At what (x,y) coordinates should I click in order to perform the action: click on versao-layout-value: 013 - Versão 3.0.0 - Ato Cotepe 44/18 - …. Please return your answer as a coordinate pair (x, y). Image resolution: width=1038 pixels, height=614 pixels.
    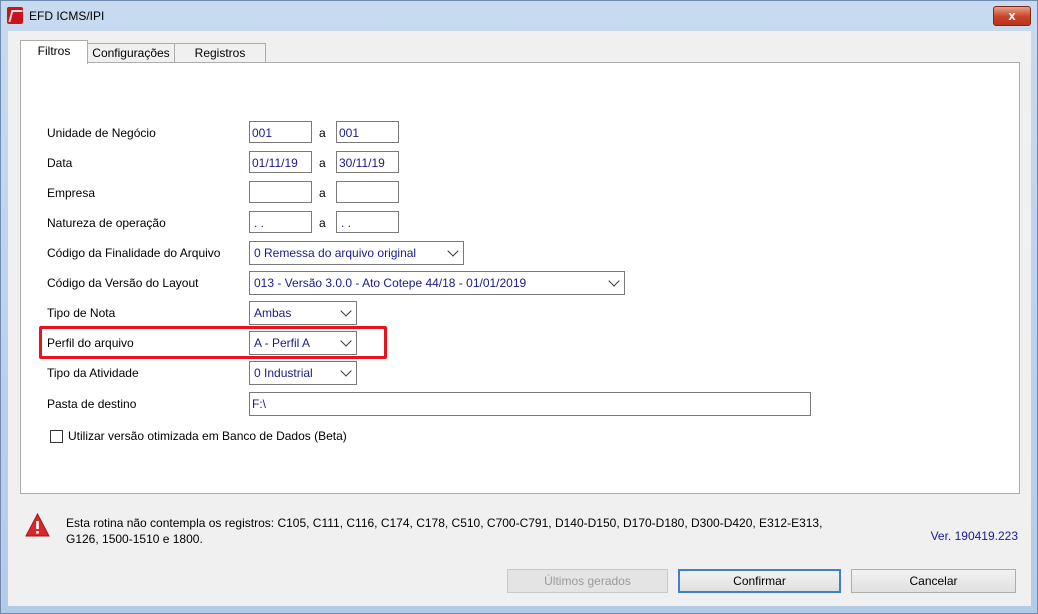
    Looking at the image, I should click on (390, 283).